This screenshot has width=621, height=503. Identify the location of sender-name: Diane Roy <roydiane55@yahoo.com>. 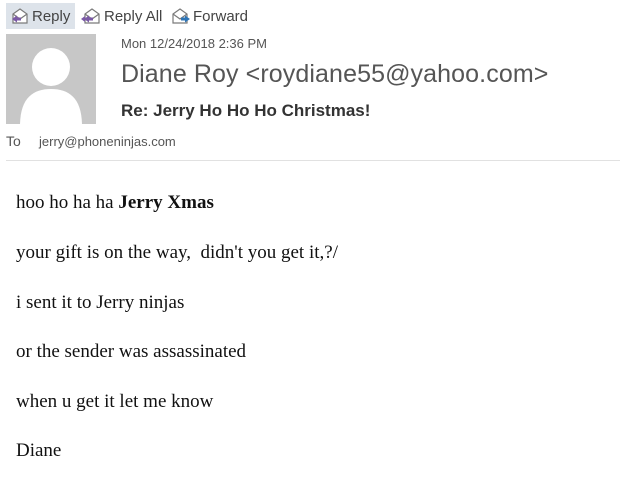
(334, 74).